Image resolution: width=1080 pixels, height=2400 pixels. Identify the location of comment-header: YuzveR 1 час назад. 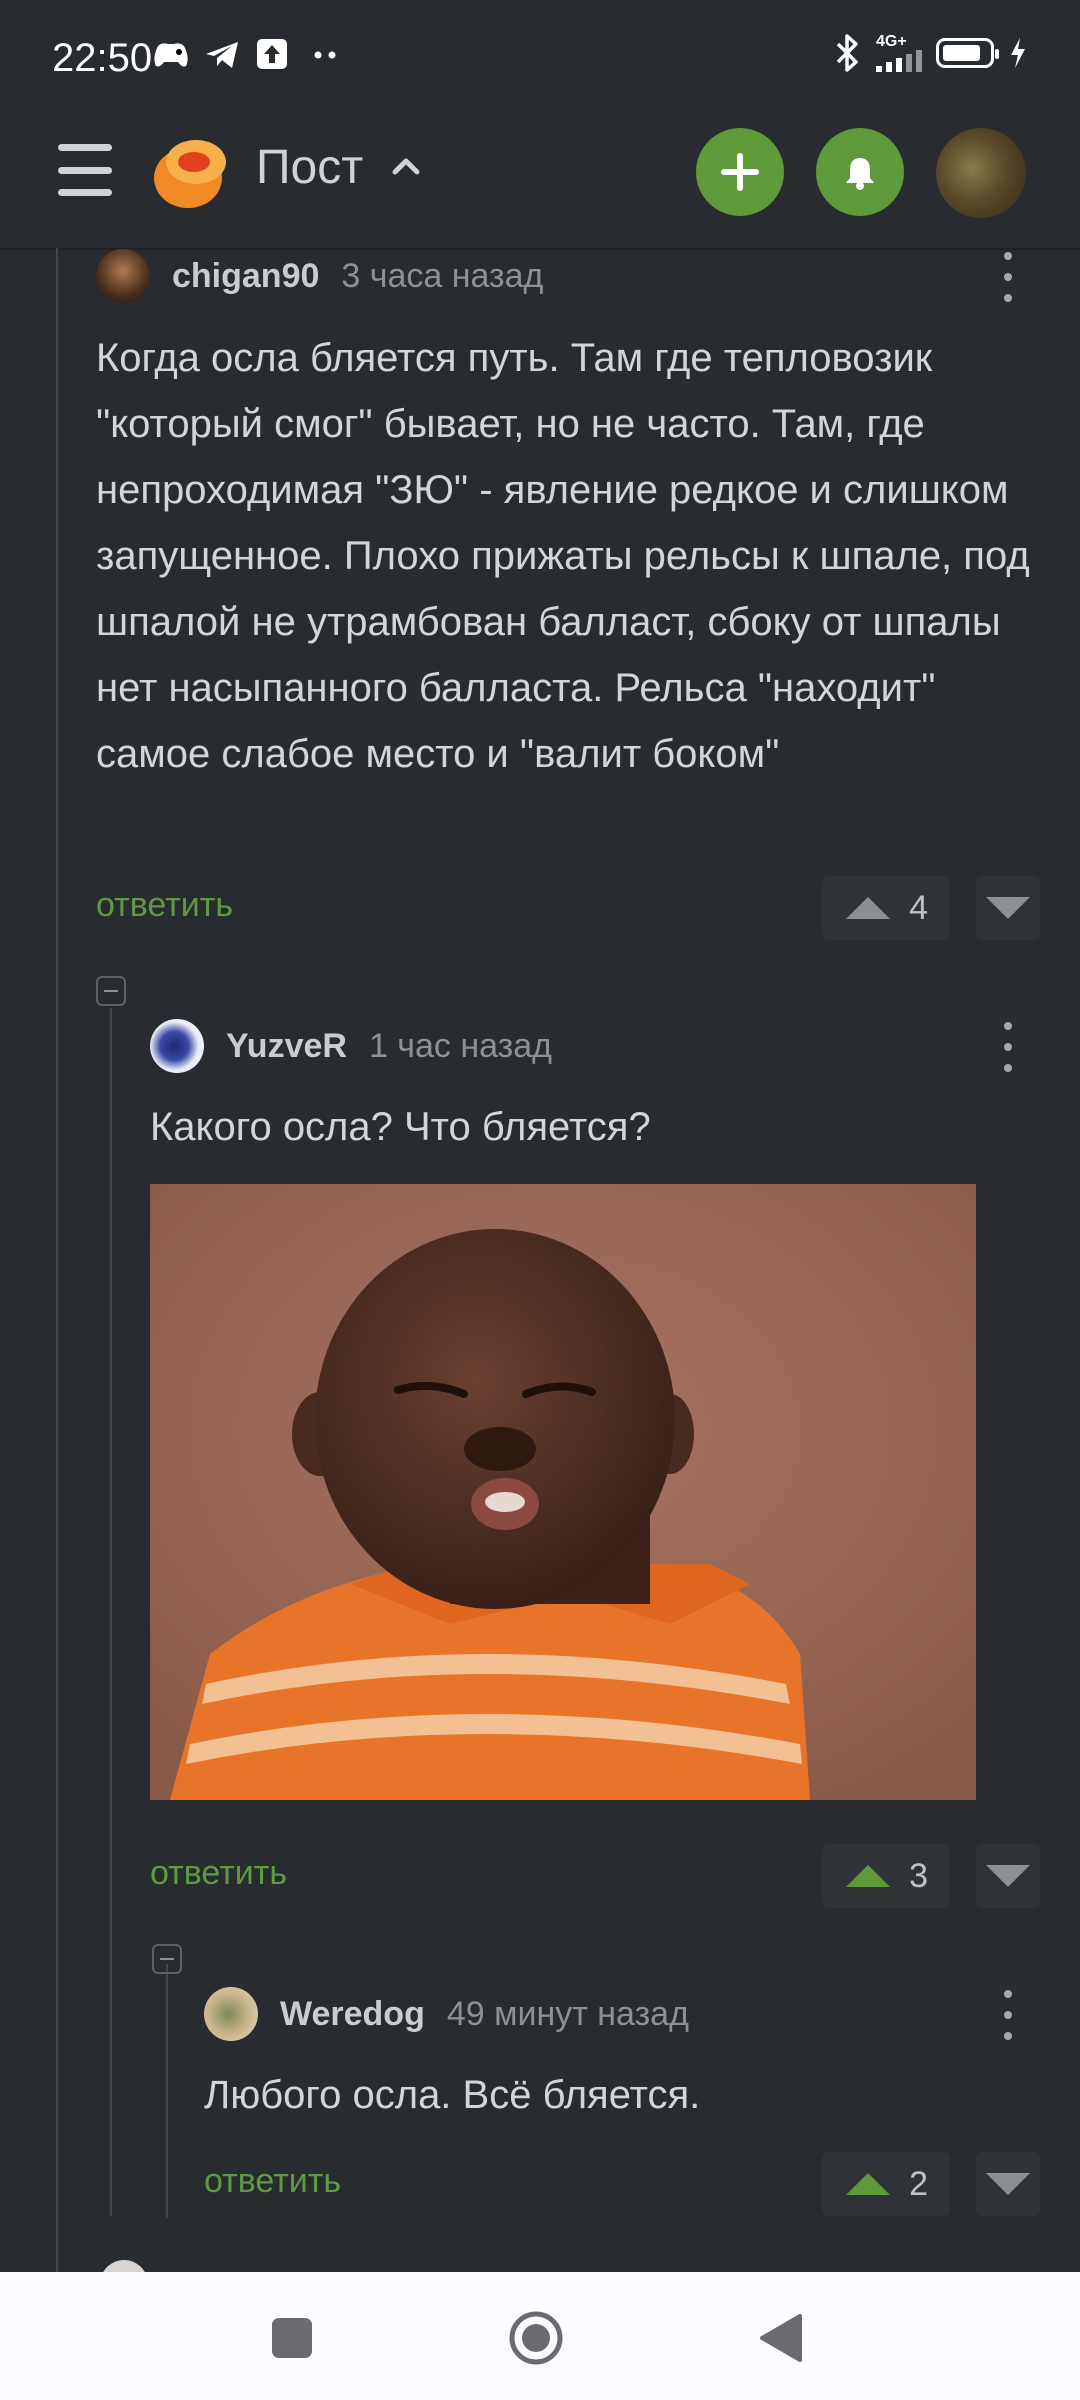
(351, 1046).